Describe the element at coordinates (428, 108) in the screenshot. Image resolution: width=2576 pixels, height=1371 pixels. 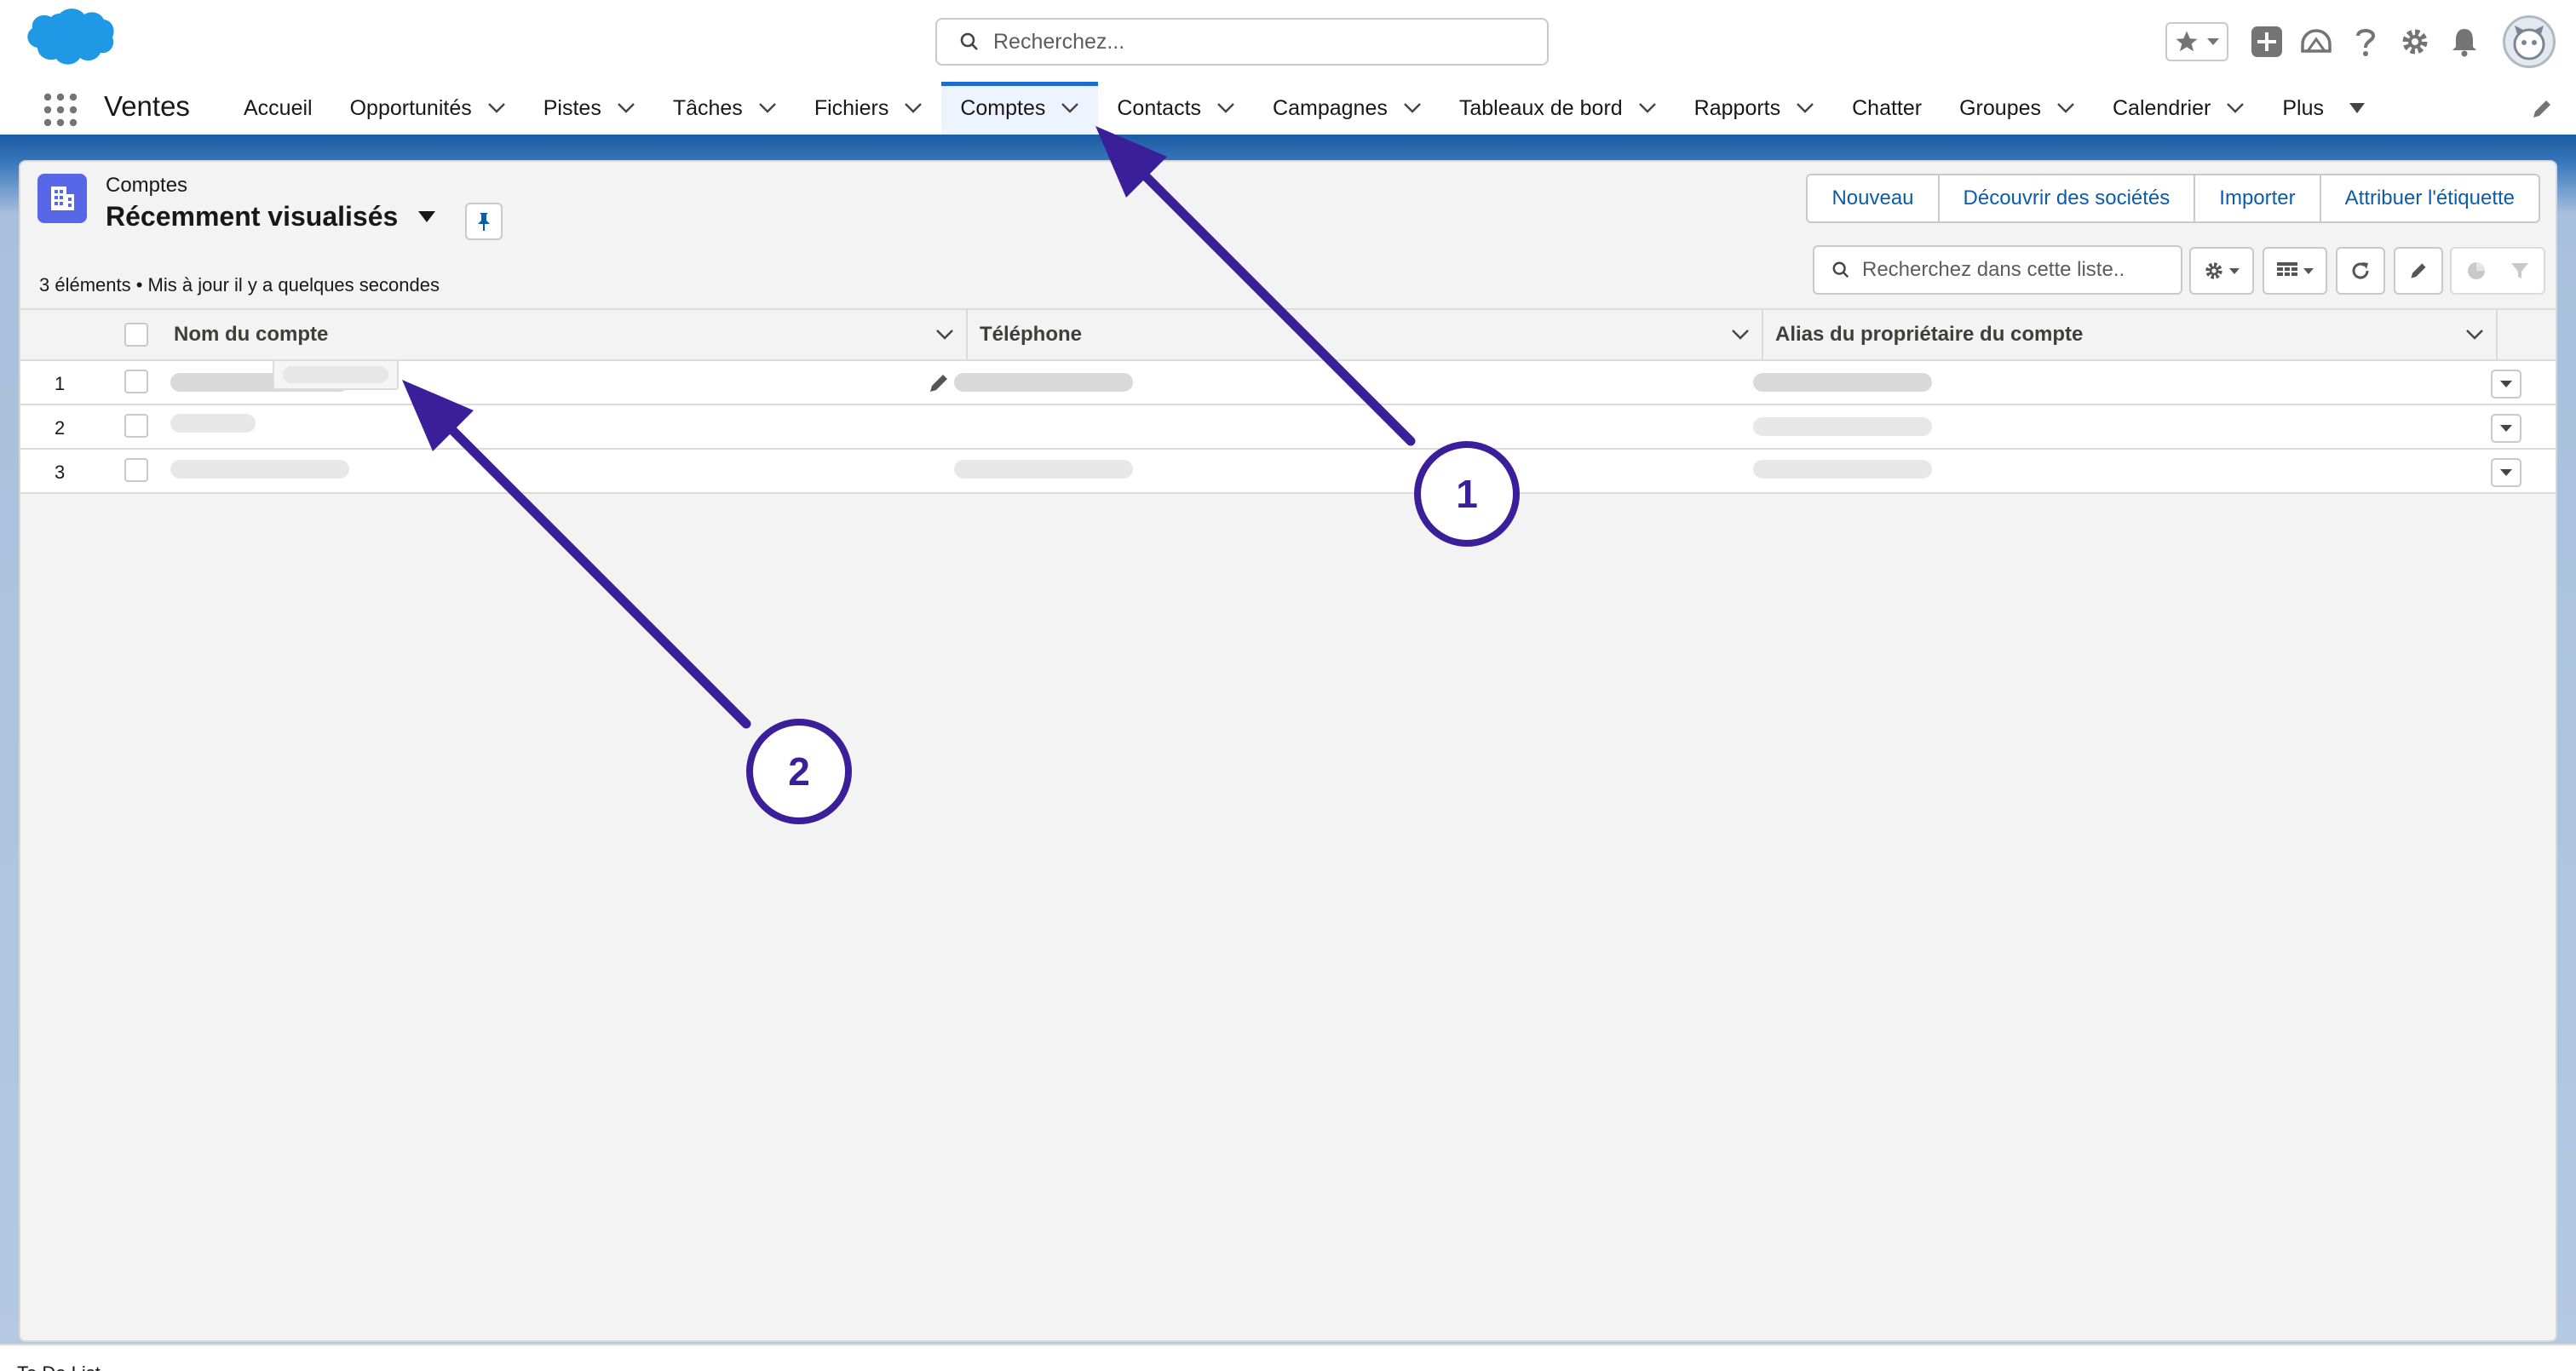
I see `nav-item-opportunites: Opportunités` at that location.